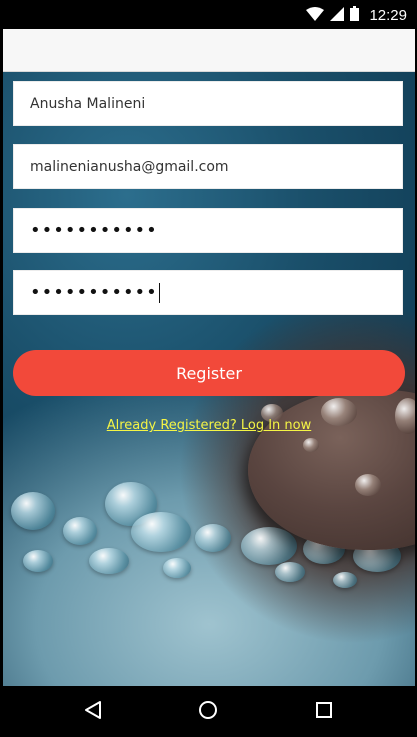  What do you see at coordinates (94, 292) in the screenshot?
I see `confirm-password-value: •••••••••••` at bounding box center [94, 292].